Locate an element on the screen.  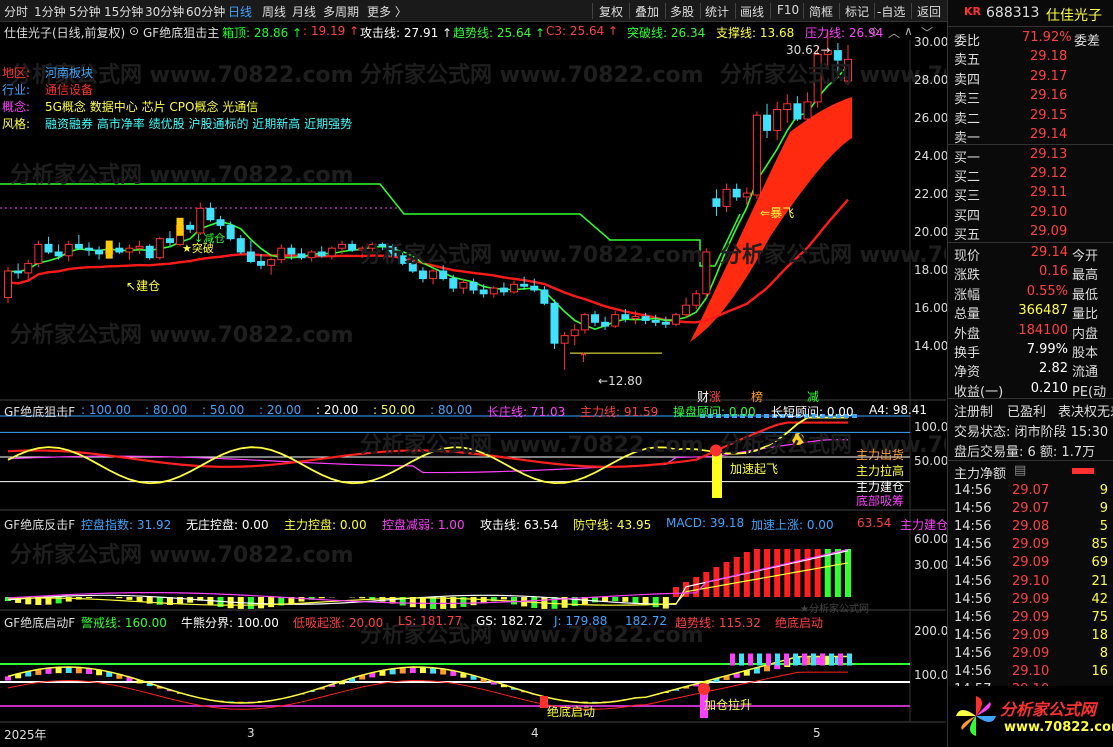
date-5: 5 is located at coordinates (817, 733).